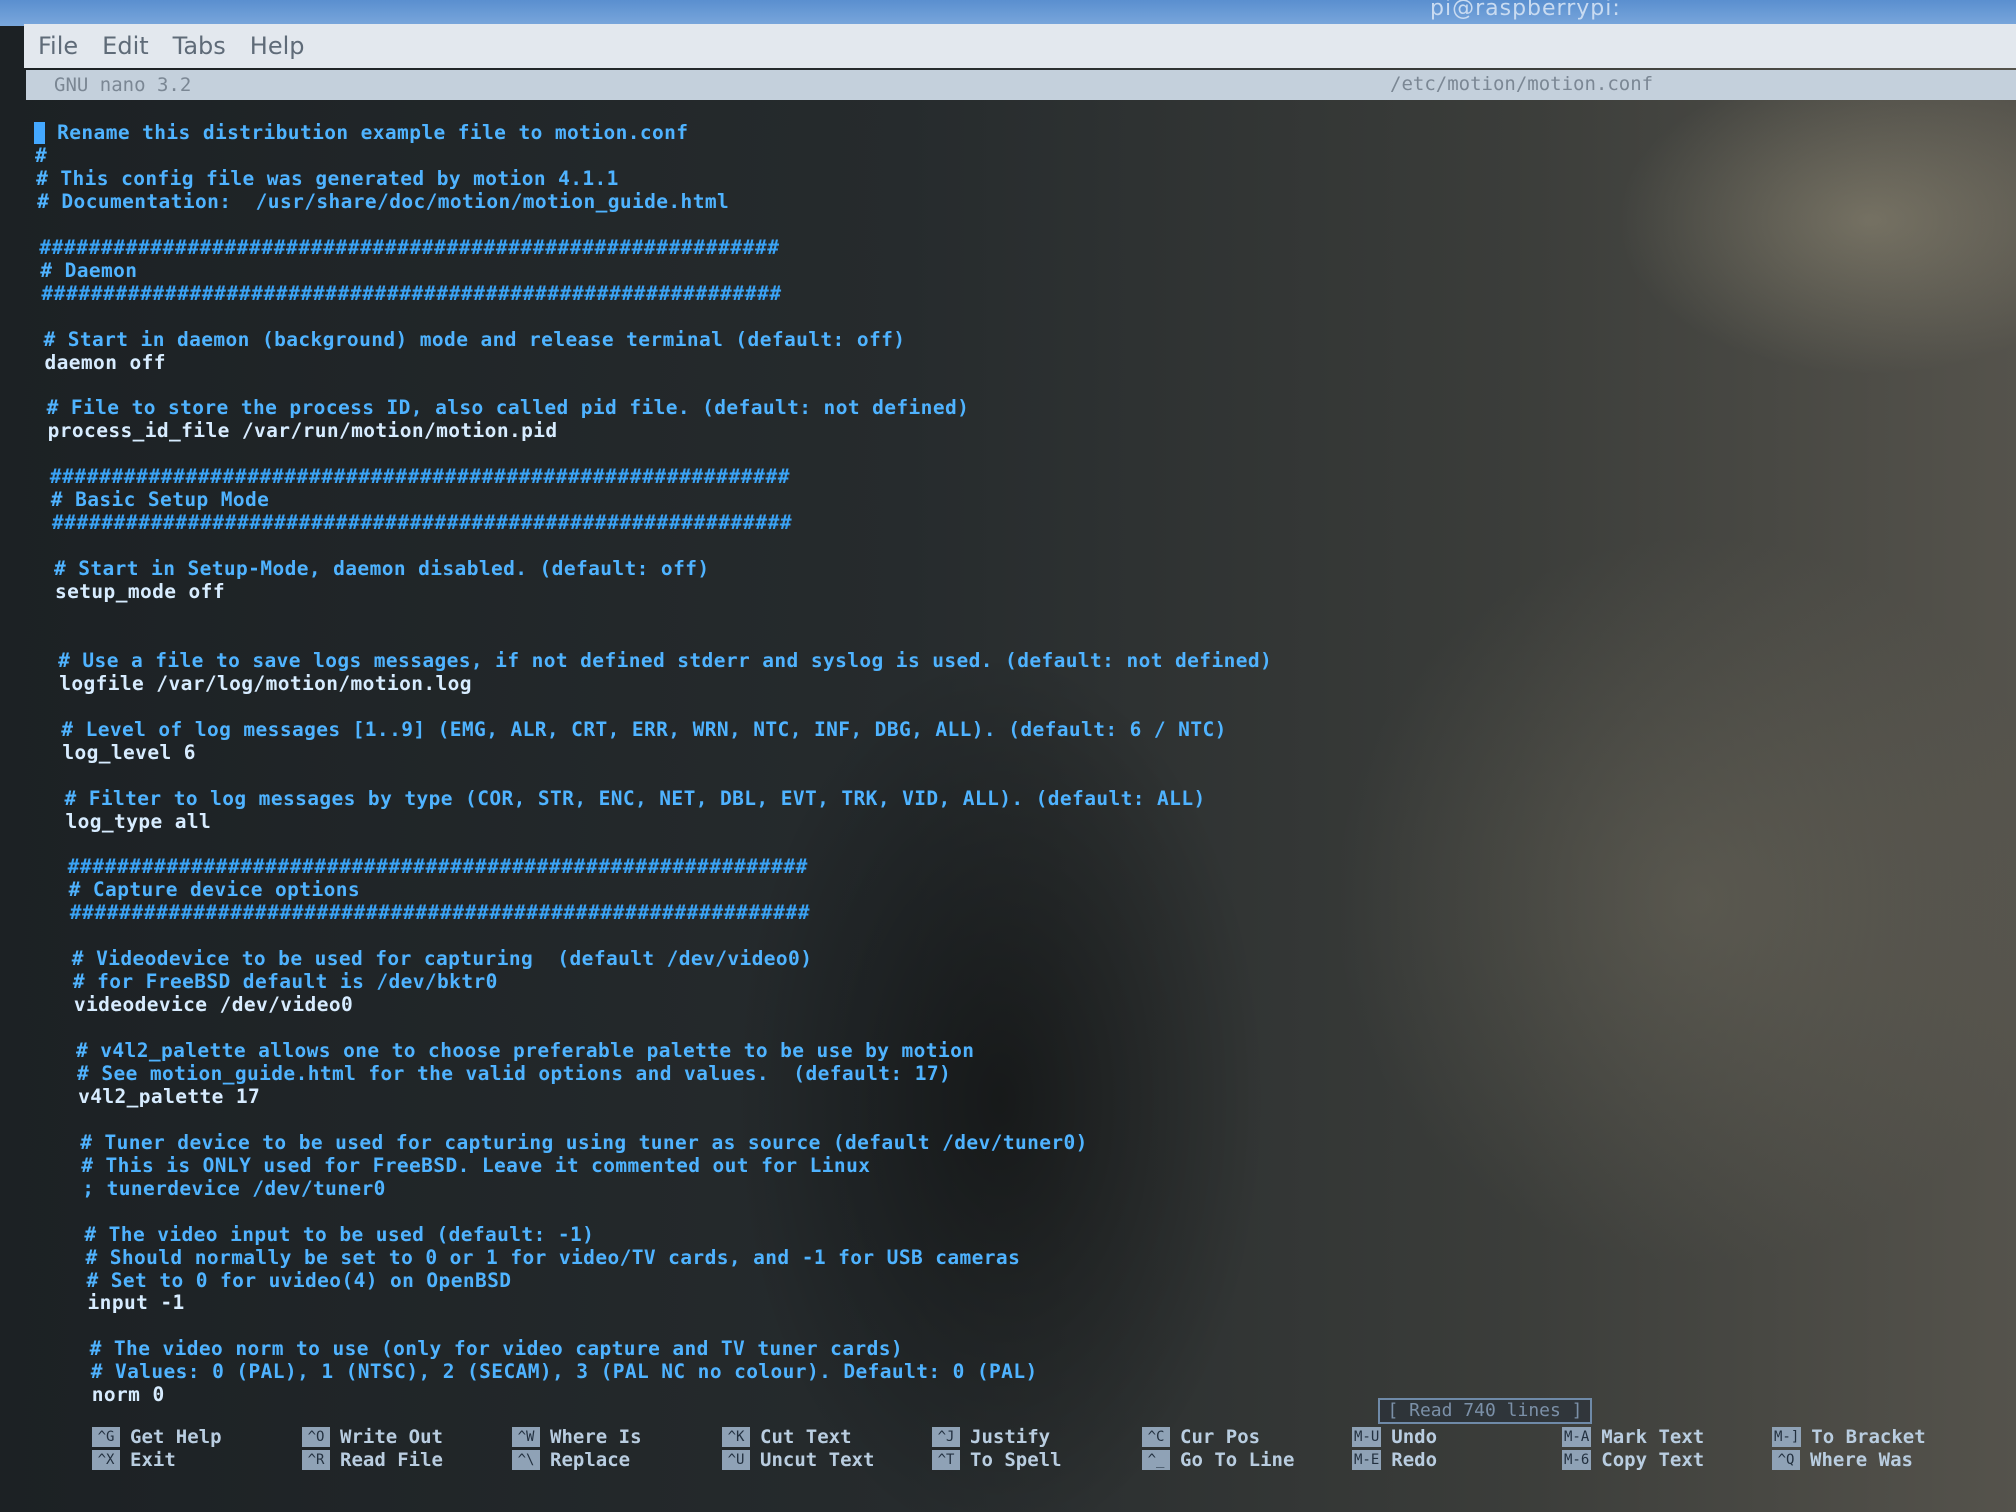  I want to click on editor-line-34: # Capture device options, so click(214, 890).